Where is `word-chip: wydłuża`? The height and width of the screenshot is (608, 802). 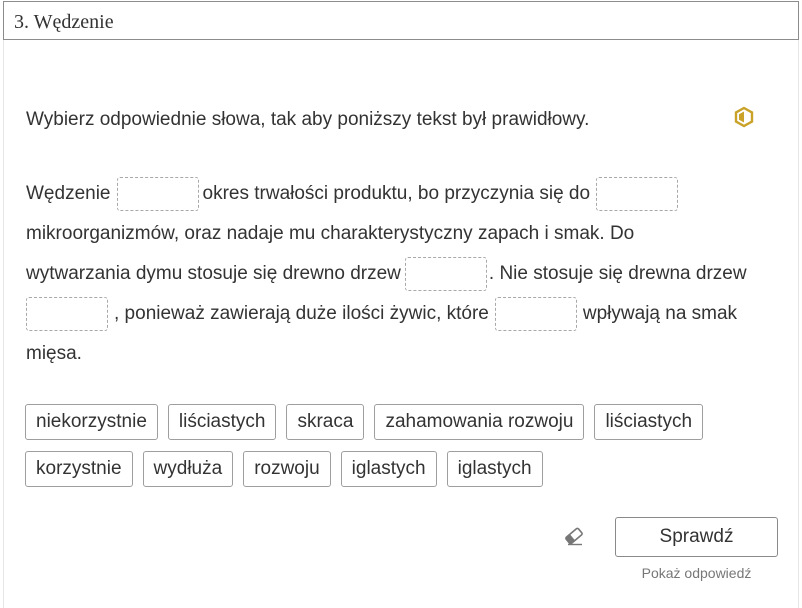 word-chip: wydłuża is located at coordinates (188, 469).